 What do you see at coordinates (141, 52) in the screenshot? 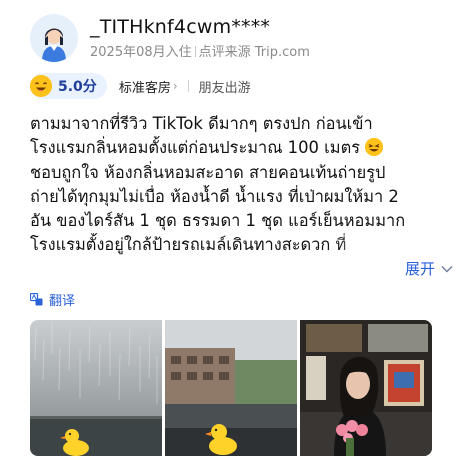
I see `join-date: 2025年08月入住` at bounding box center [141, 52].